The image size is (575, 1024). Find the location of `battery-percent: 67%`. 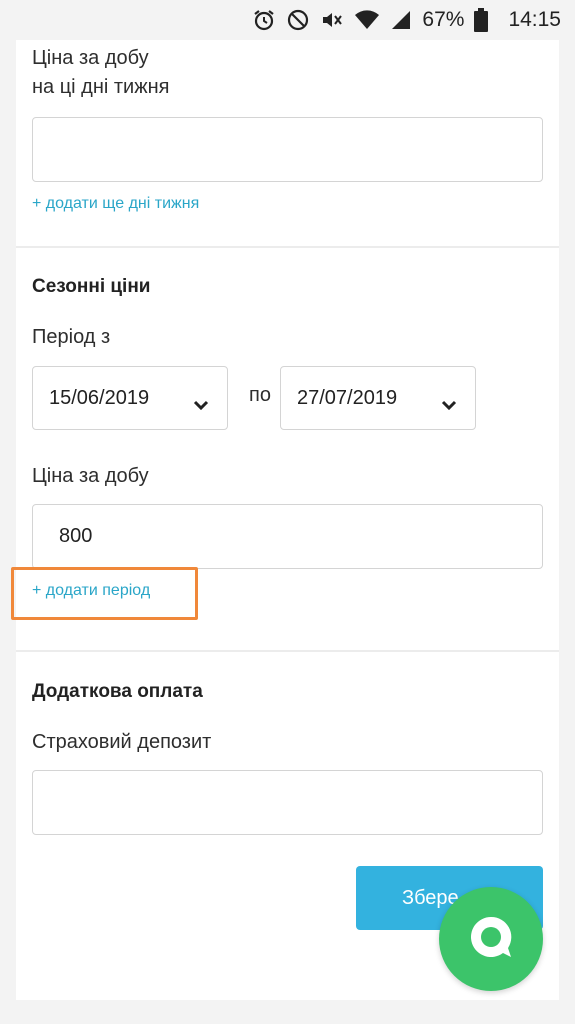

battery-percent: 67% is located at coordinates (443, 19).